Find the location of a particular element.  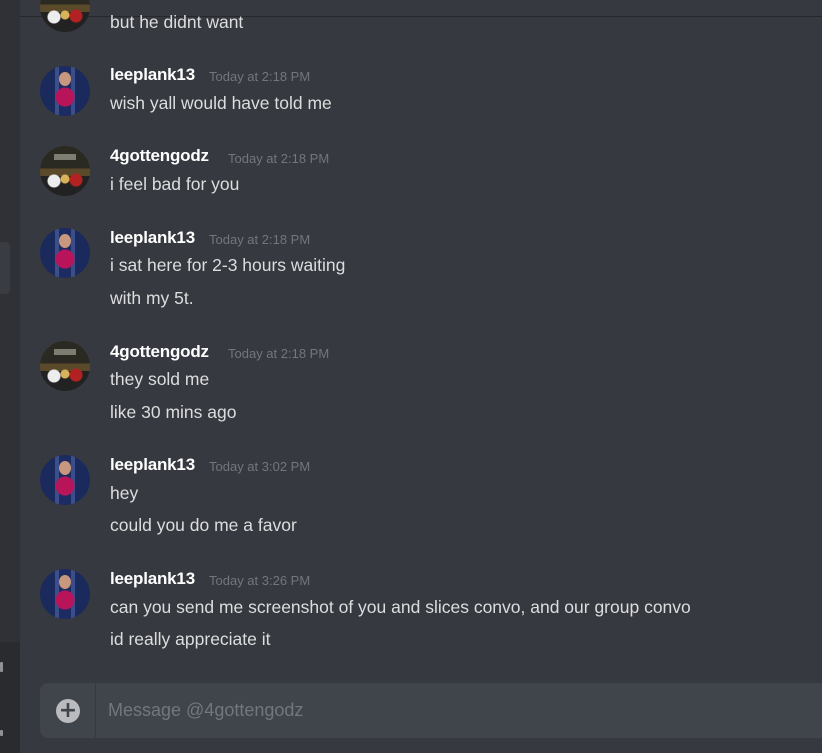

message-text: could you do me a favor is located at coordinates (203, 525).